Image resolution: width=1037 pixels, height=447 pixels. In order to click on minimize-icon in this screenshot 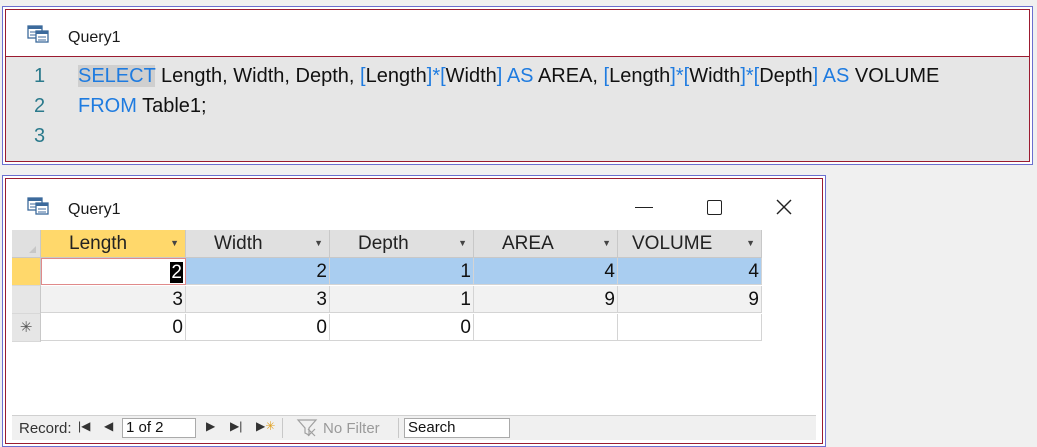, I will do `click(644, 207)`.